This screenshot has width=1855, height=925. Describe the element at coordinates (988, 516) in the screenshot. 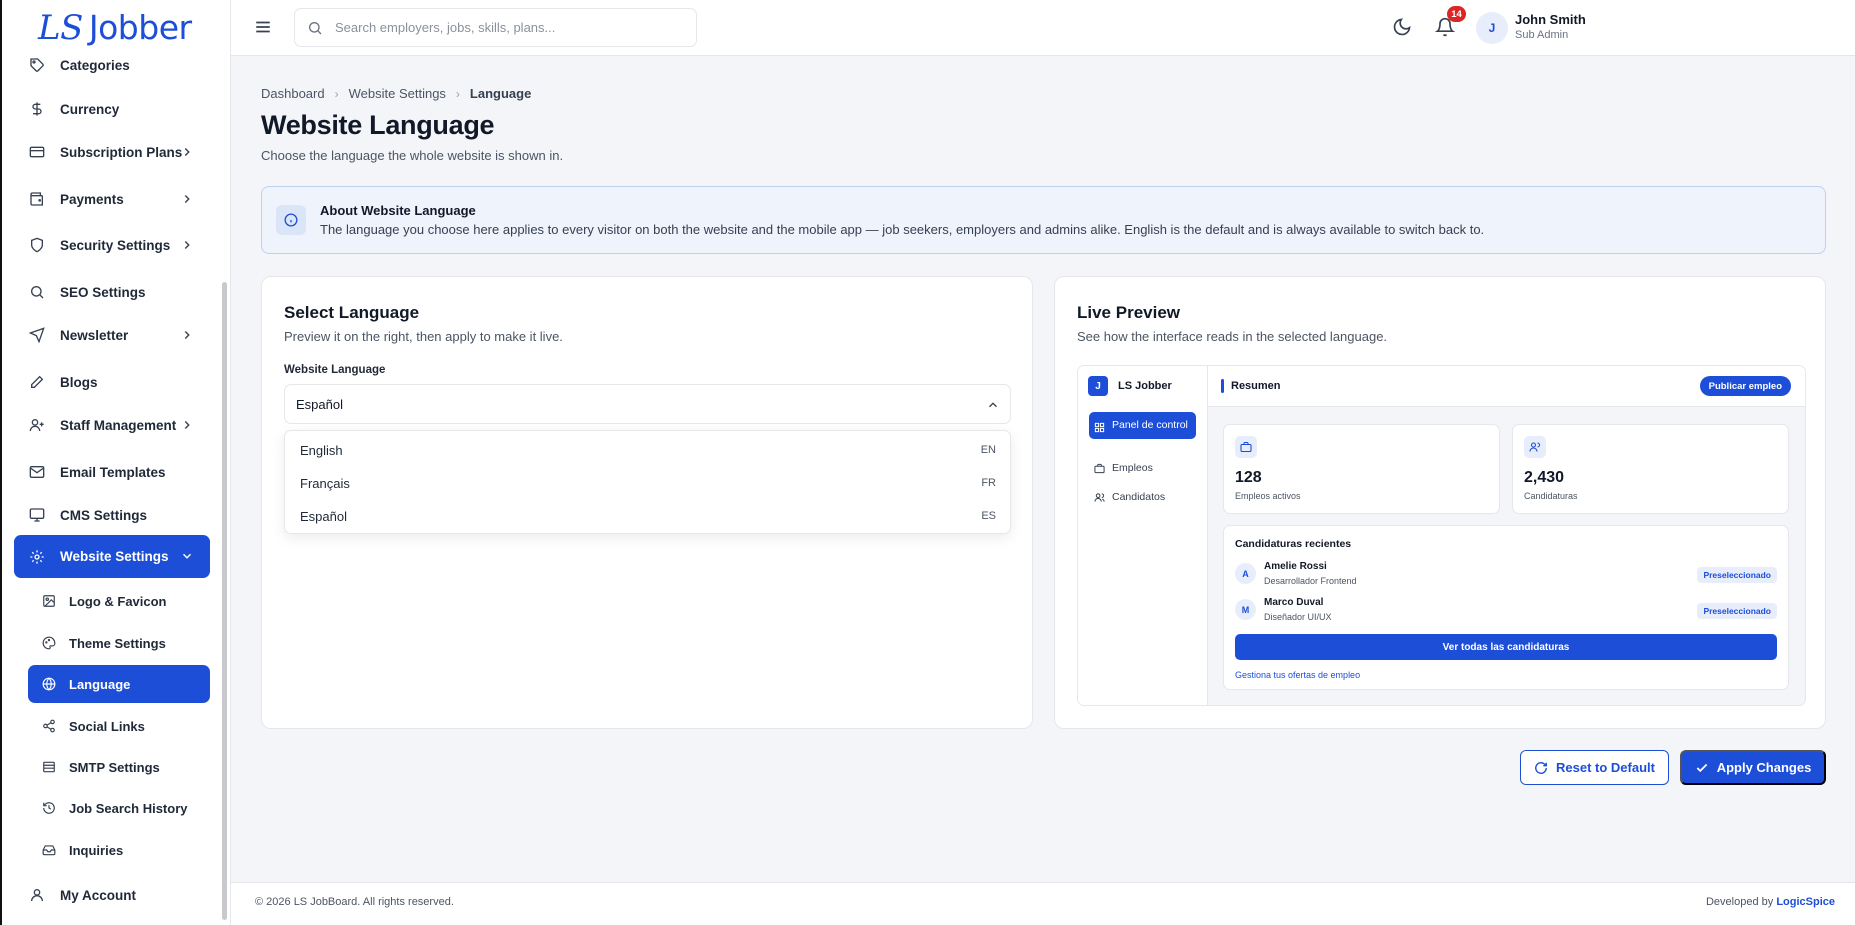

I see `option-code: ES` at that location.